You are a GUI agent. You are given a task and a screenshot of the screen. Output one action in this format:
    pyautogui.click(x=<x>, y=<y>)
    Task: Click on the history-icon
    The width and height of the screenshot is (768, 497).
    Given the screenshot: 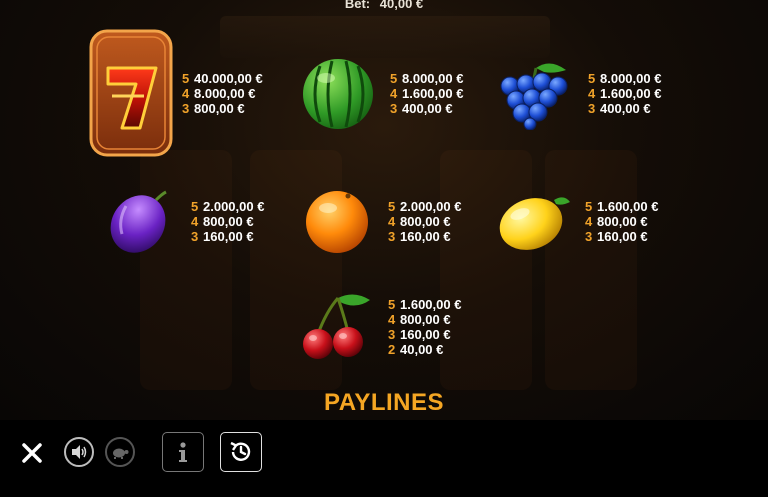 What is the action you would take?
    pyautogui.click(x=240, y=451)
    